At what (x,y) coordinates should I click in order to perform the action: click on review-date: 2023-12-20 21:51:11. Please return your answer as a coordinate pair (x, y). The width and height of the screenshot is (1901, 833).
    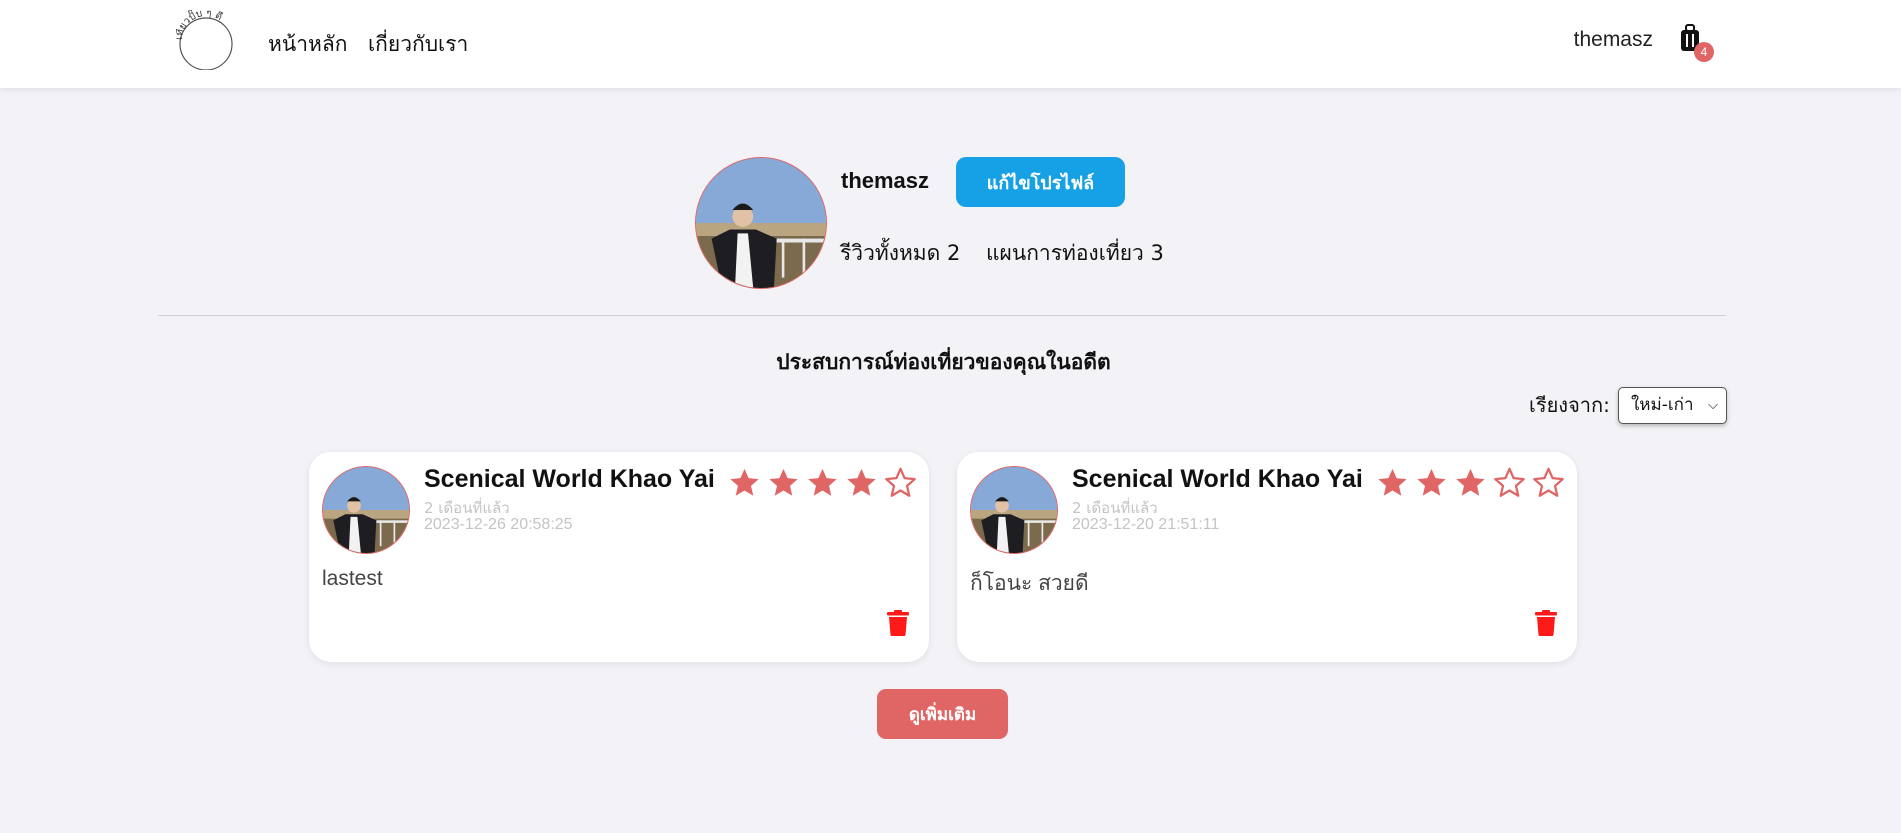
    Looking at the image, I should click on (1146, 524).